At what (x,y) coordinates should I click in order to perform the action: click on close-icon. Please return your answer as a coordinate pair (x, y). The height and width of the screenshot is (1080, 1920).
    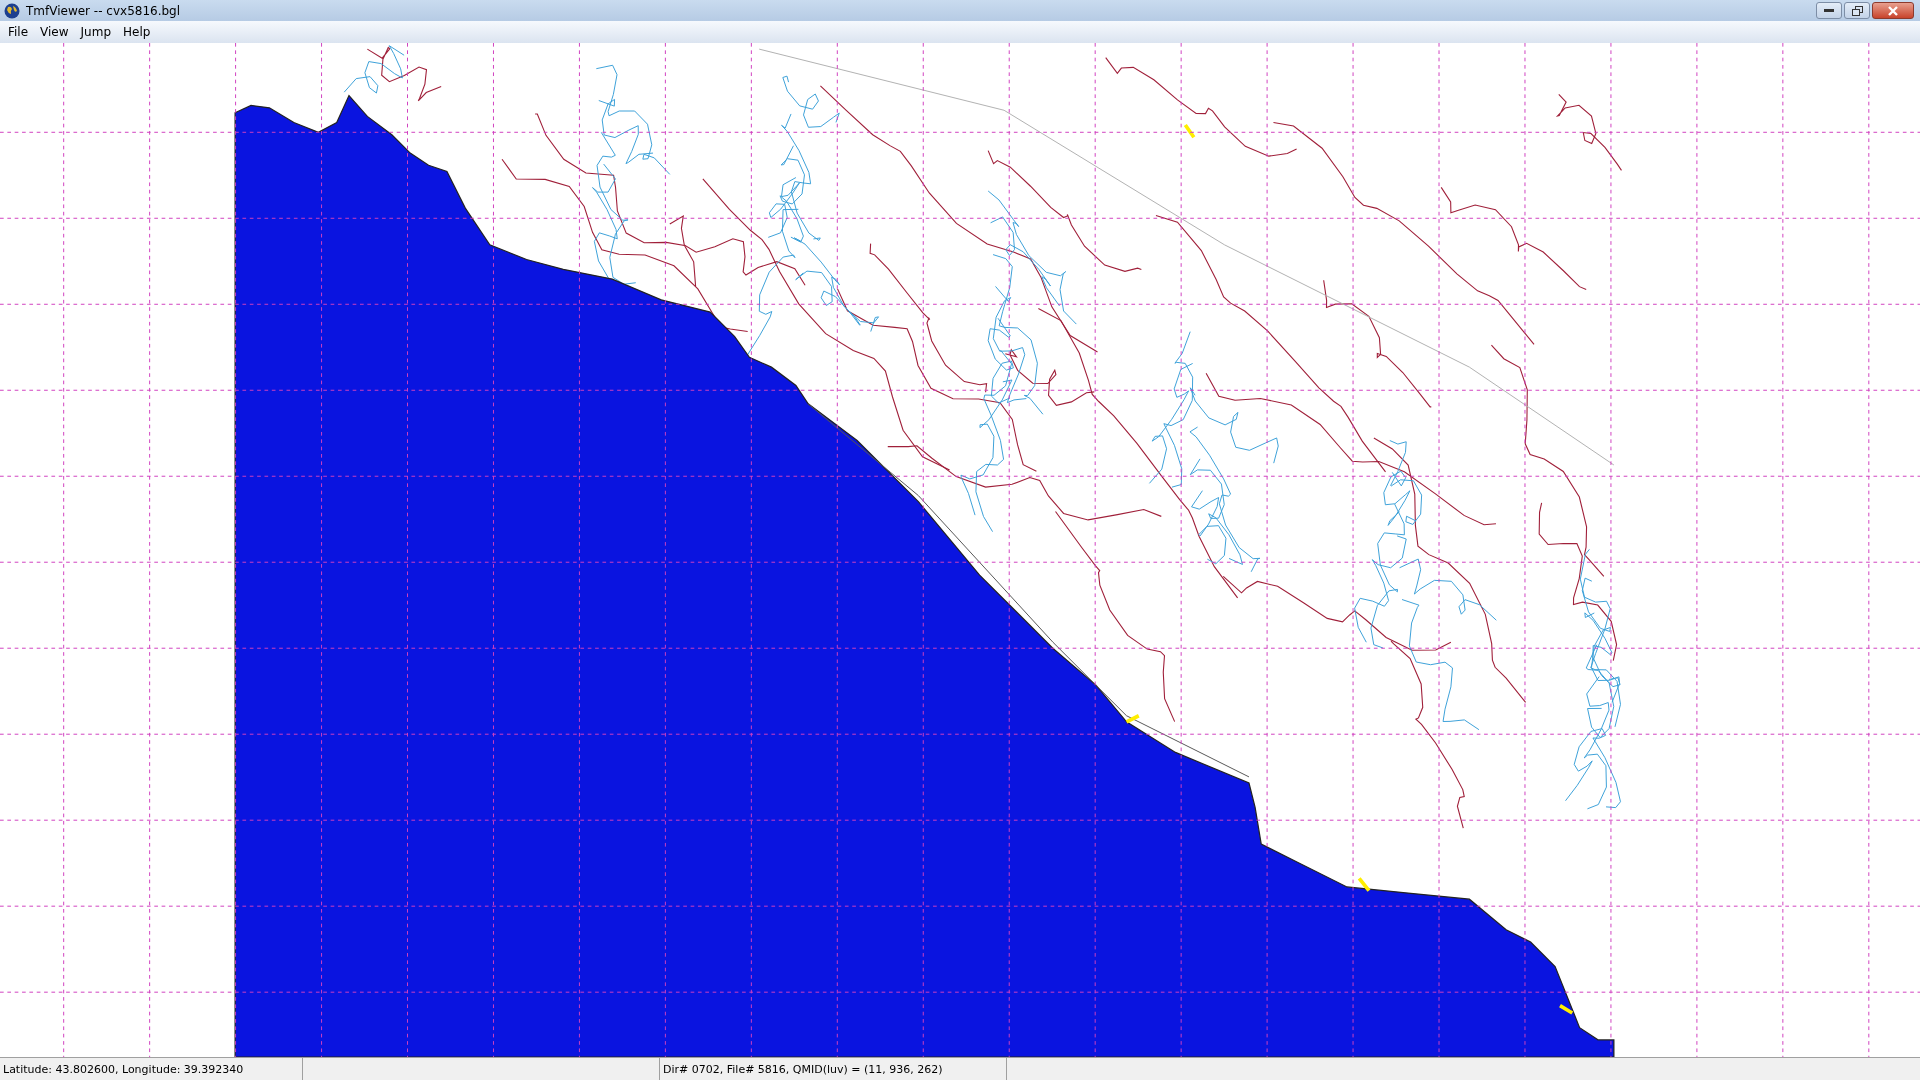
    Looking at the image, I should click on (1893, 10).